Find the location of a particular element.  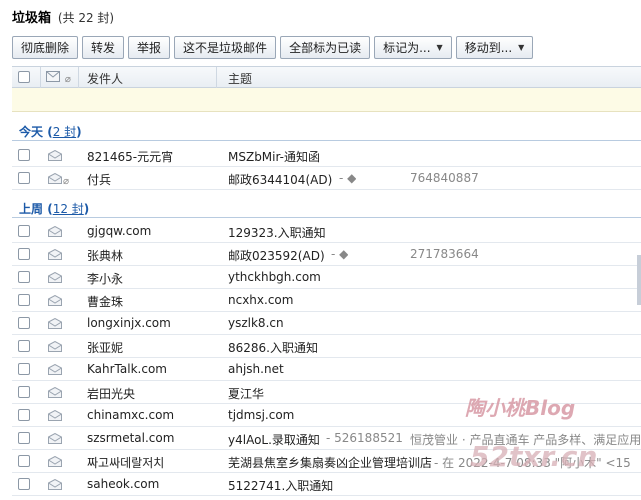

message-sender: 付兵 is located at coordinates (99, 179).